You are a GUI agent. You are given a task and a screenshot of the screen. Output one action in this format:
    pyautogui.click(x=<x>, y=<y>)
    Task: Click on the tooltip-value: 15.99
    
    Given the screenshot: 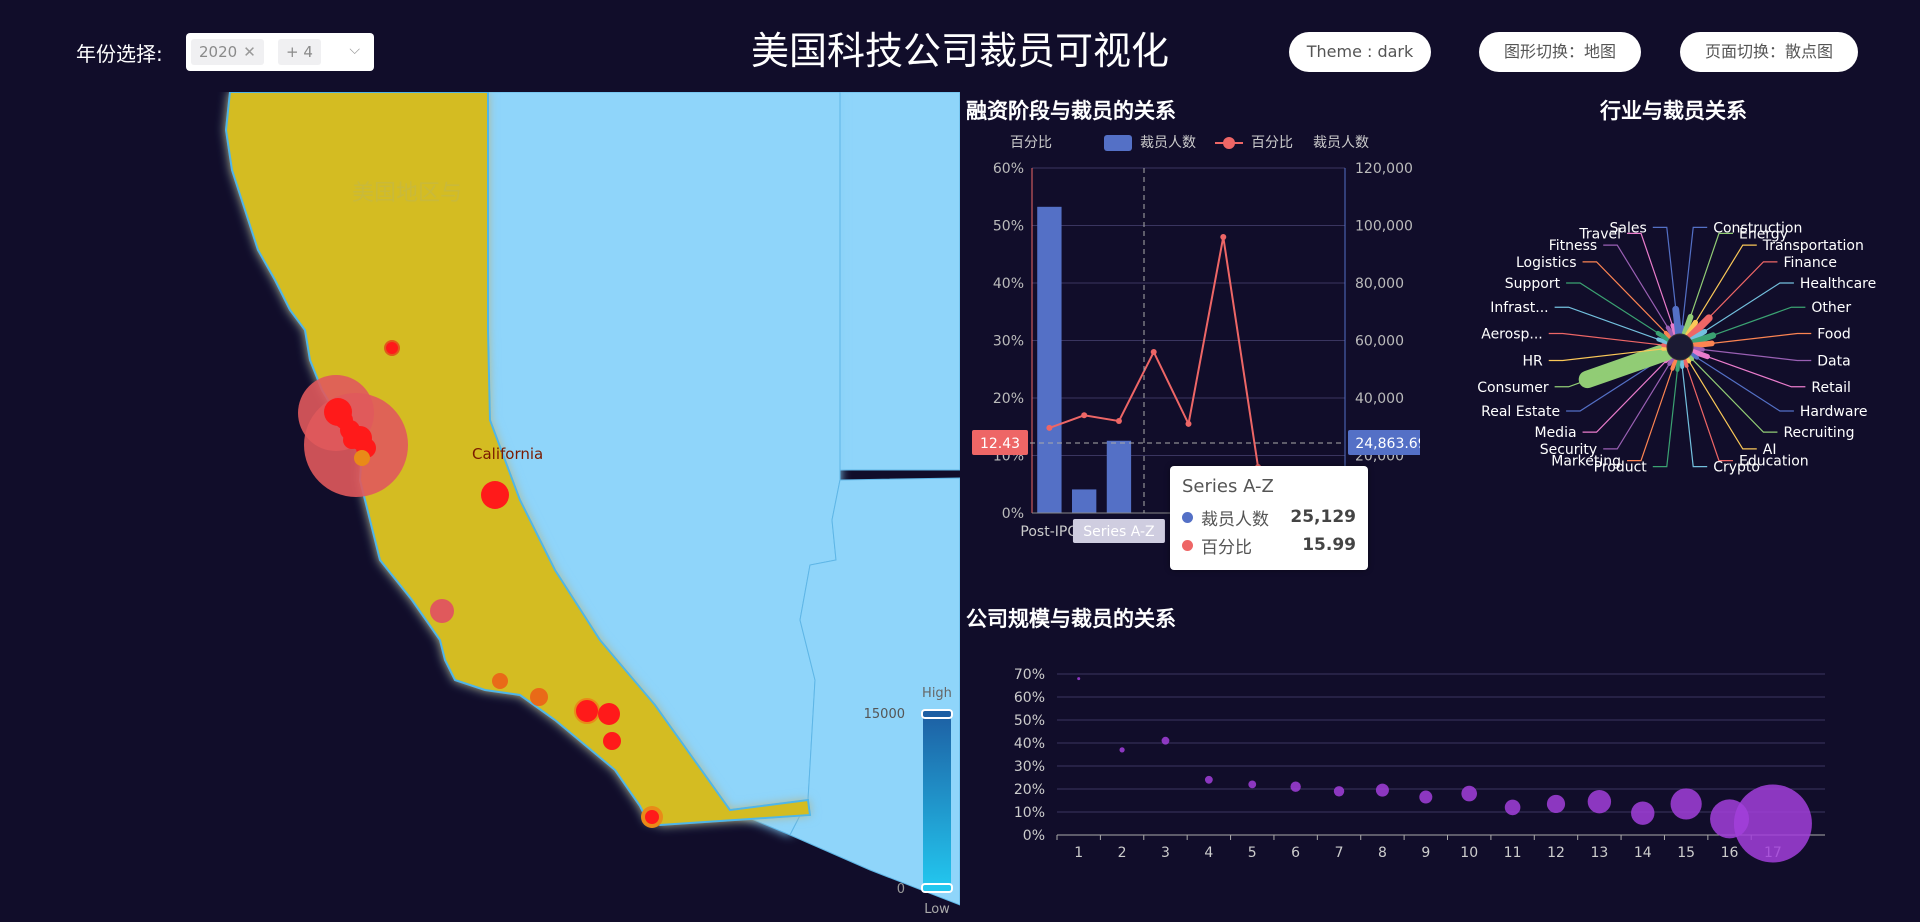 What is the action you would take?
    pyautogui.click(x=1329, y=545)
    